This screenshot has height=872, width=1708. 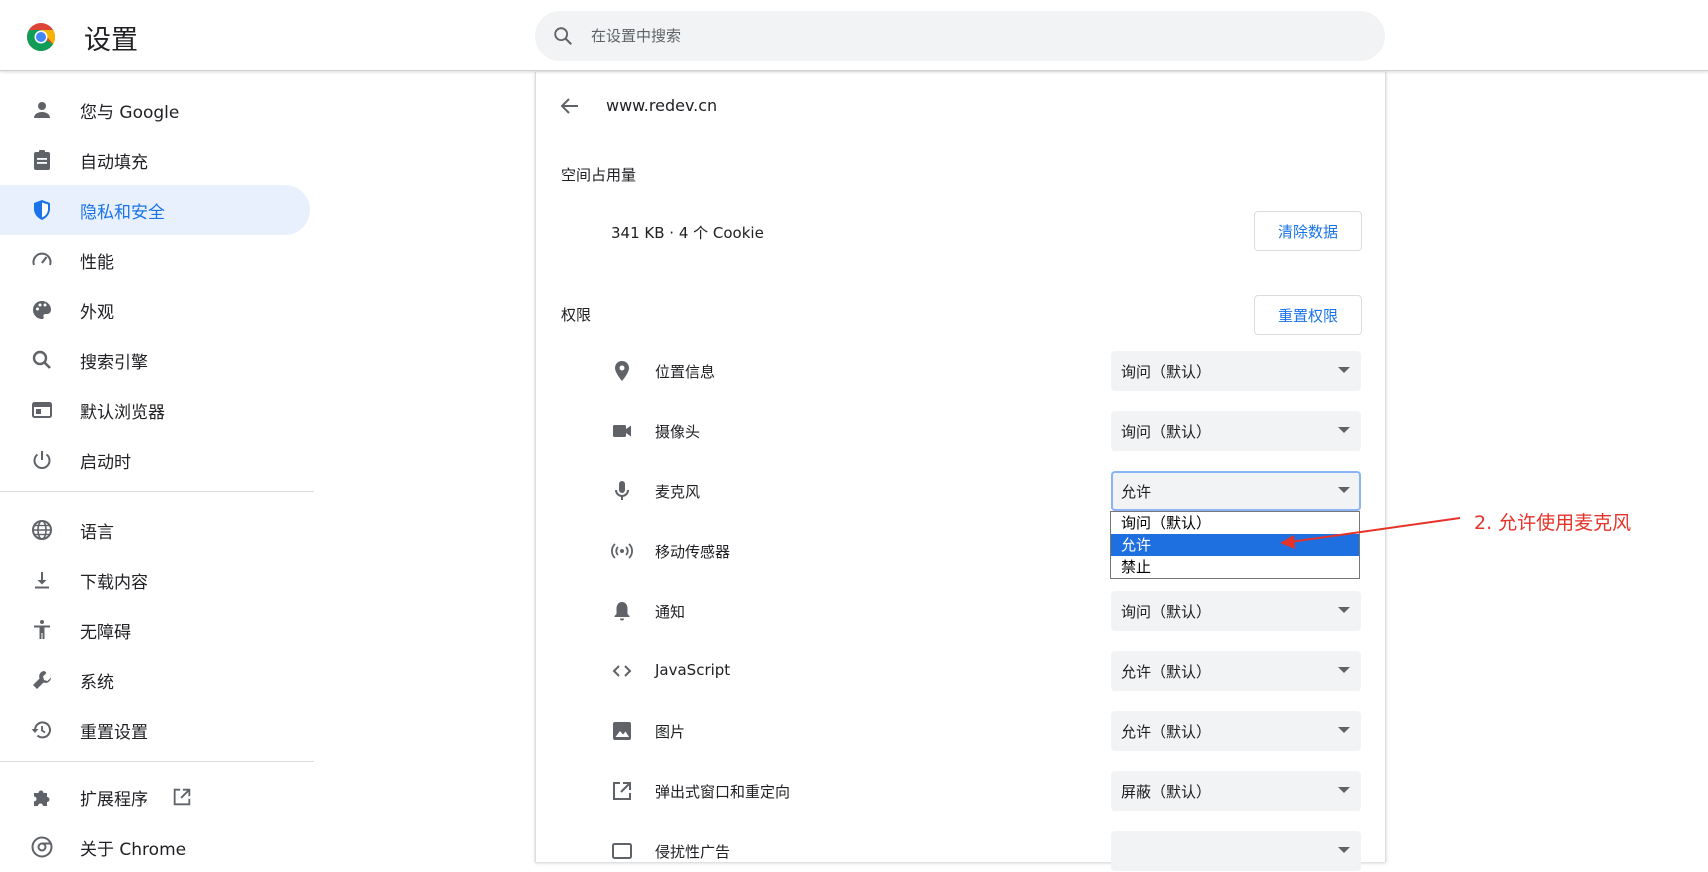 What do you see at coordinates (693, 852) in the screenshot?
I see `permission-label: 侵扰性广告` at bounding box center [693, 852].